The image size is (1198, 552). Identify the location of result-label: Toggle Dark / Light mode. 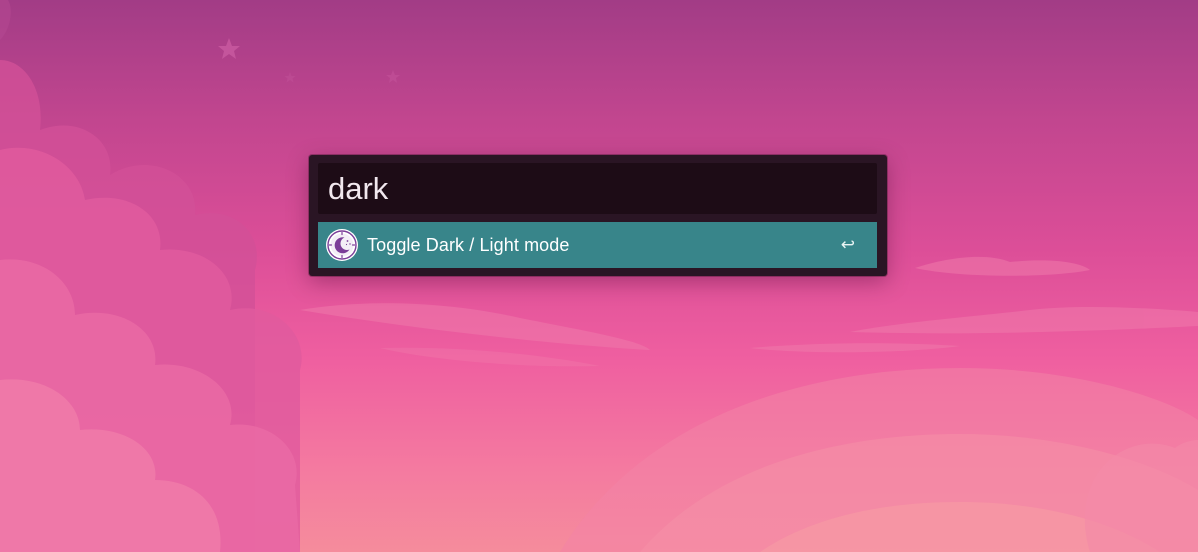
(468, 244).